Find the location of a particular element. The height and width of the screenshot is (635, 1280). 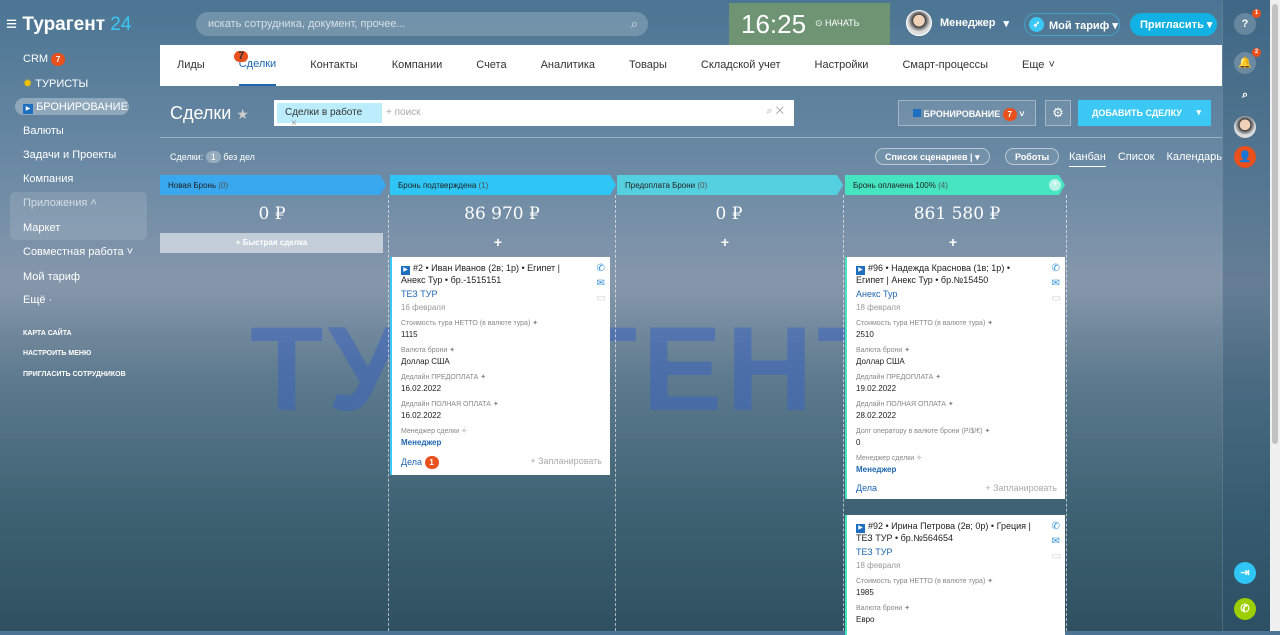

help-icon: ? 1 is located at coordinates (1247, 22).